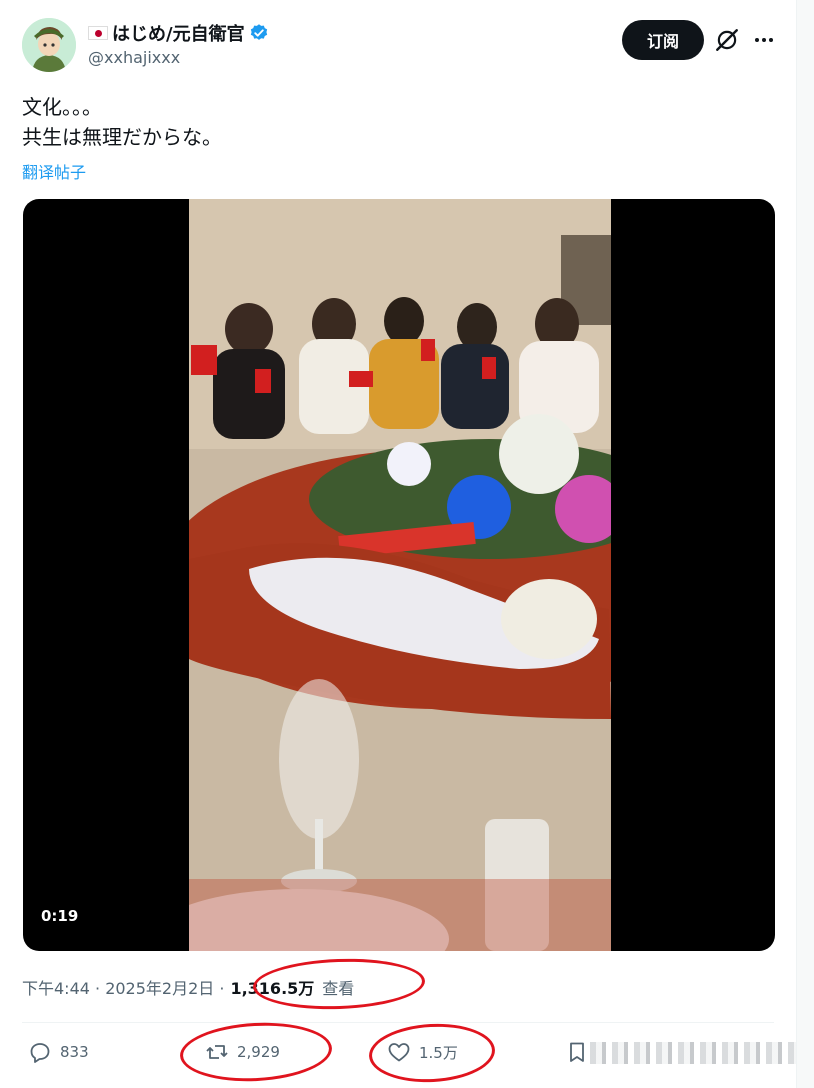  I want to click on author-handle: @xxhajixxx, so click(134, 57).